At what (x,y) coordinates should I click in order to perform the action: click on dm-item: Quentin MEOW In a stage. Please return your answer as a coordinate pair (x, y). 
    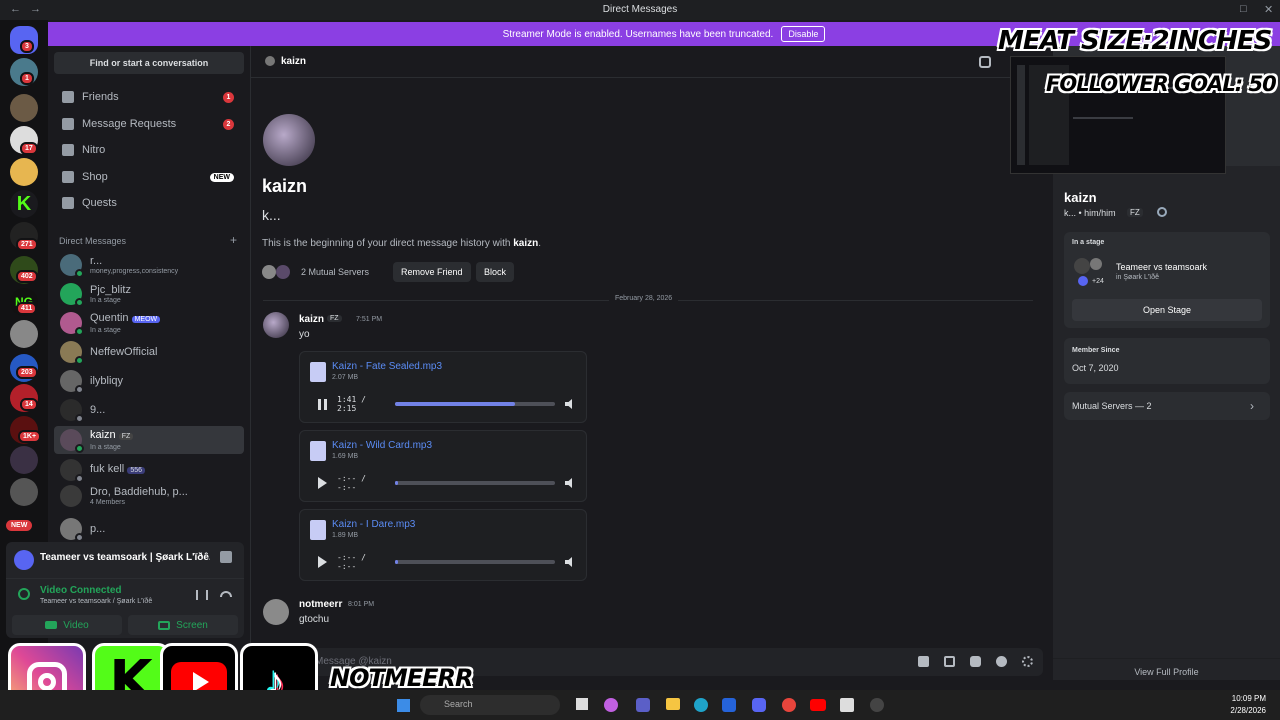
    Looking at the image, I should click on (149, 323).